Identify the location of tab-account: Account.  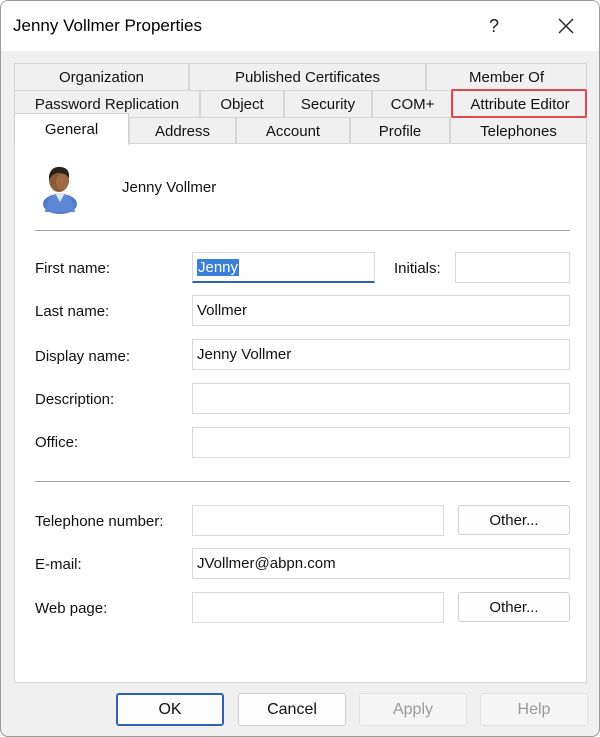
(293, 130).